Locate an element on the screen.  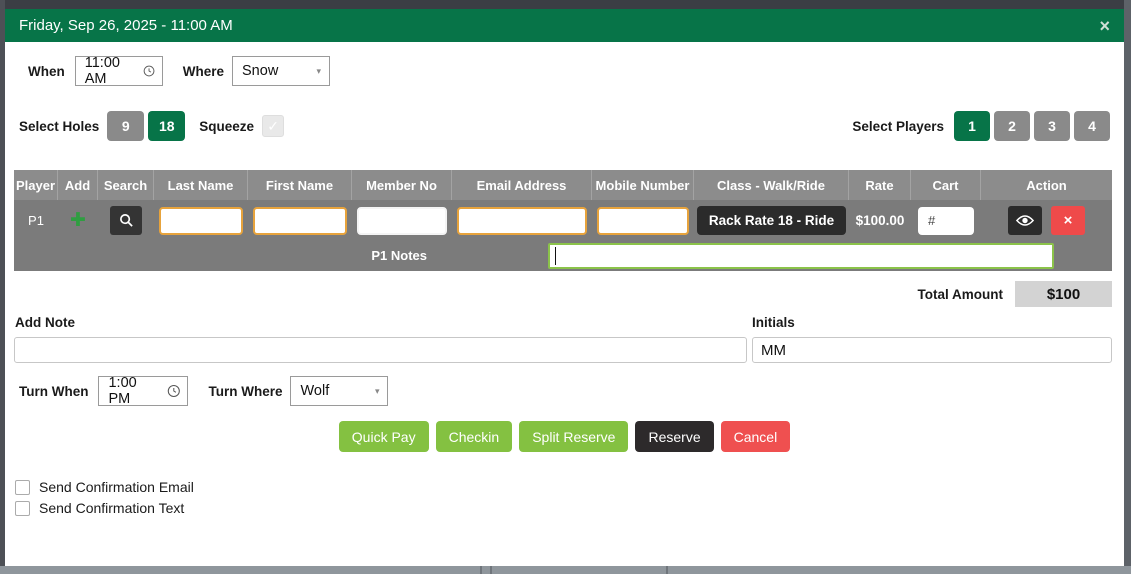
mobile-input is located at coordinates (643, 220).